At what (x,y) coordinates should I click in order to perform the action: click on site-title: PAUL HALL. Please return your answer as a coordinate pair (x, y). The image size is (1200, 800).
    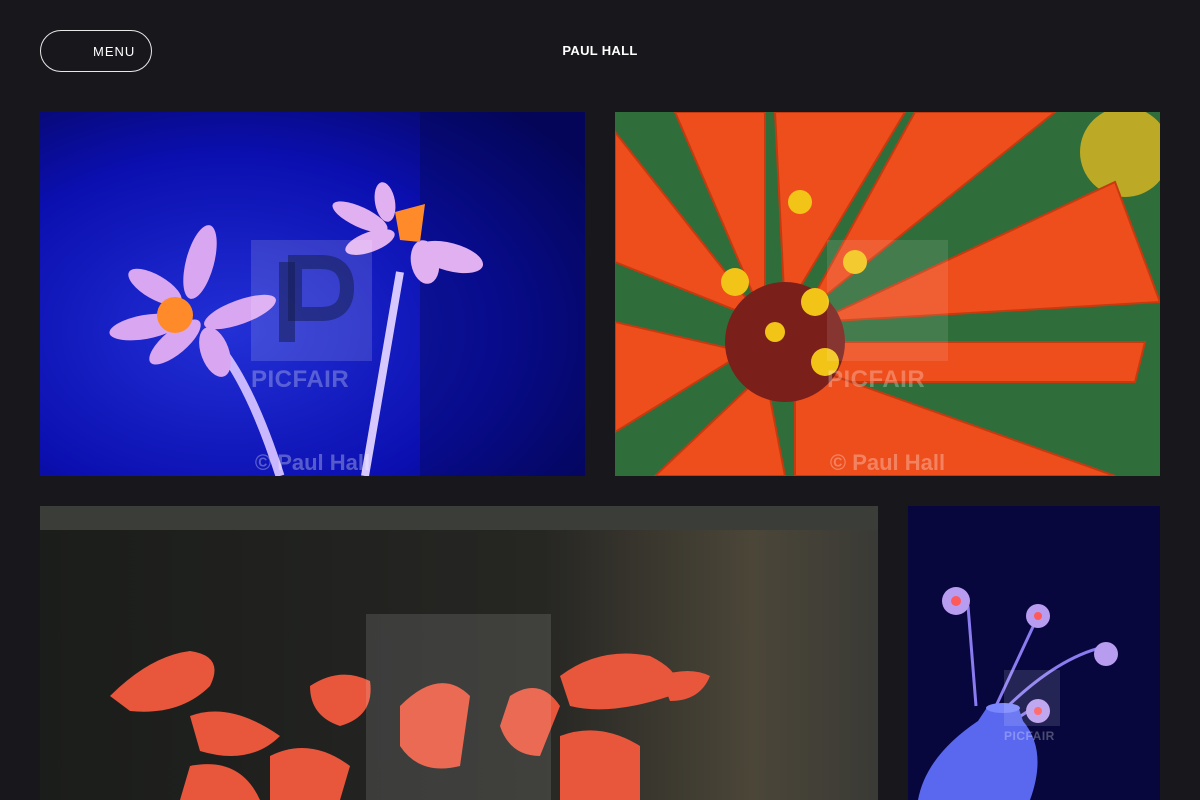
    Looking at the image, I should click on (600, 50).